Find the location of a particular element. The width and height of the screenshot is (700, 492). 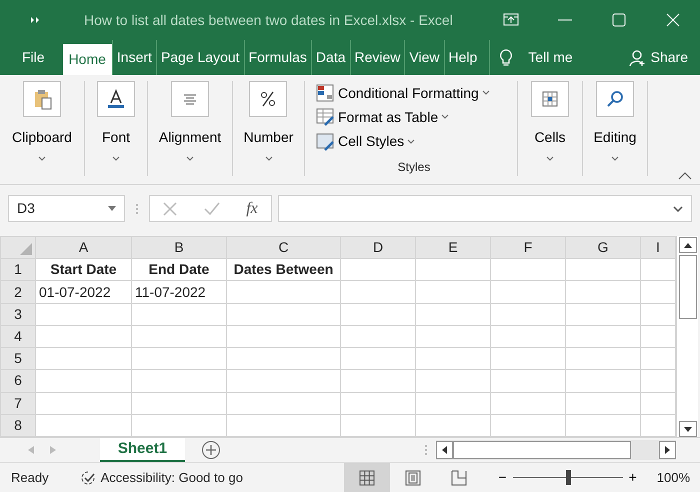

ribbon-group-button: Alignment is located at coordinates (190, 114).